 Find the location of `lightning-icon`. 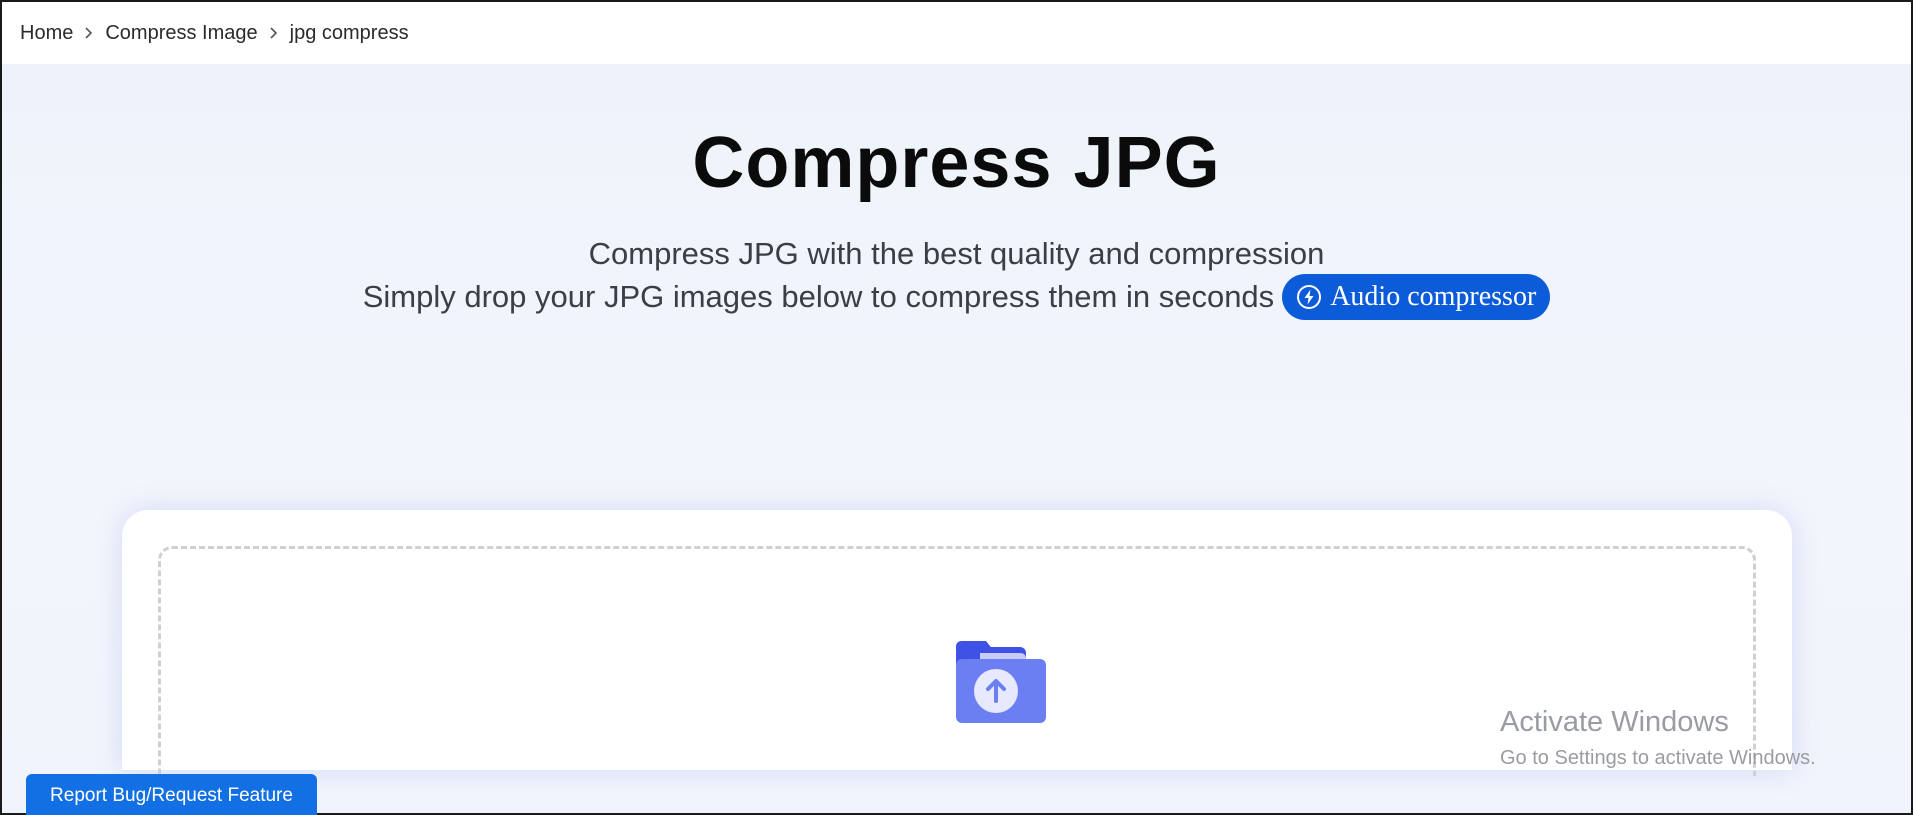

lightning-icon is located at coordinates (1309, 297).